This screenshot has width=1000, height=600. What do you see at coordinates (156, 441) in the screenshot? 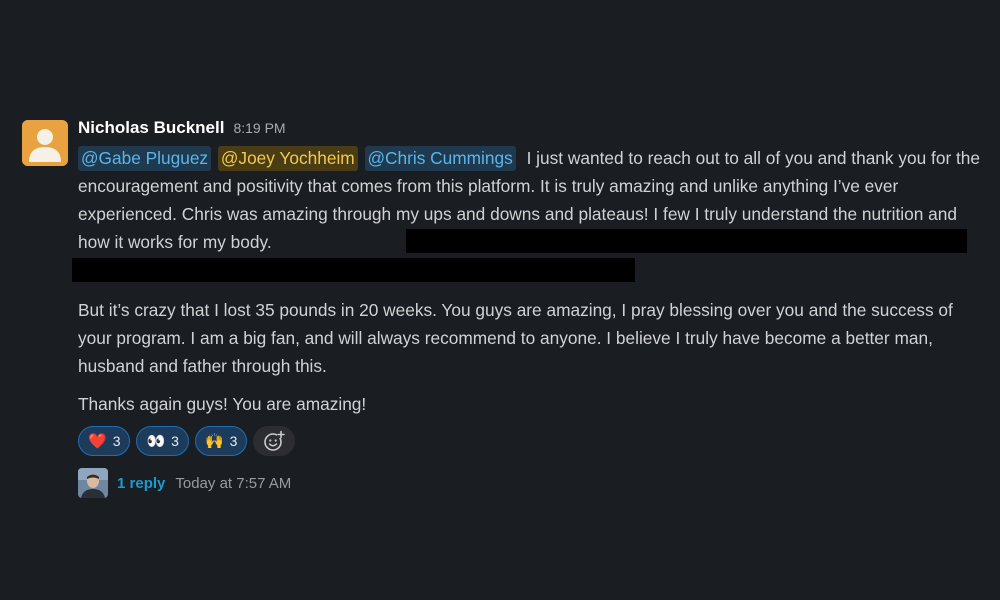
I see `eyes-icon: 👀` at bounding box center [156, 441].